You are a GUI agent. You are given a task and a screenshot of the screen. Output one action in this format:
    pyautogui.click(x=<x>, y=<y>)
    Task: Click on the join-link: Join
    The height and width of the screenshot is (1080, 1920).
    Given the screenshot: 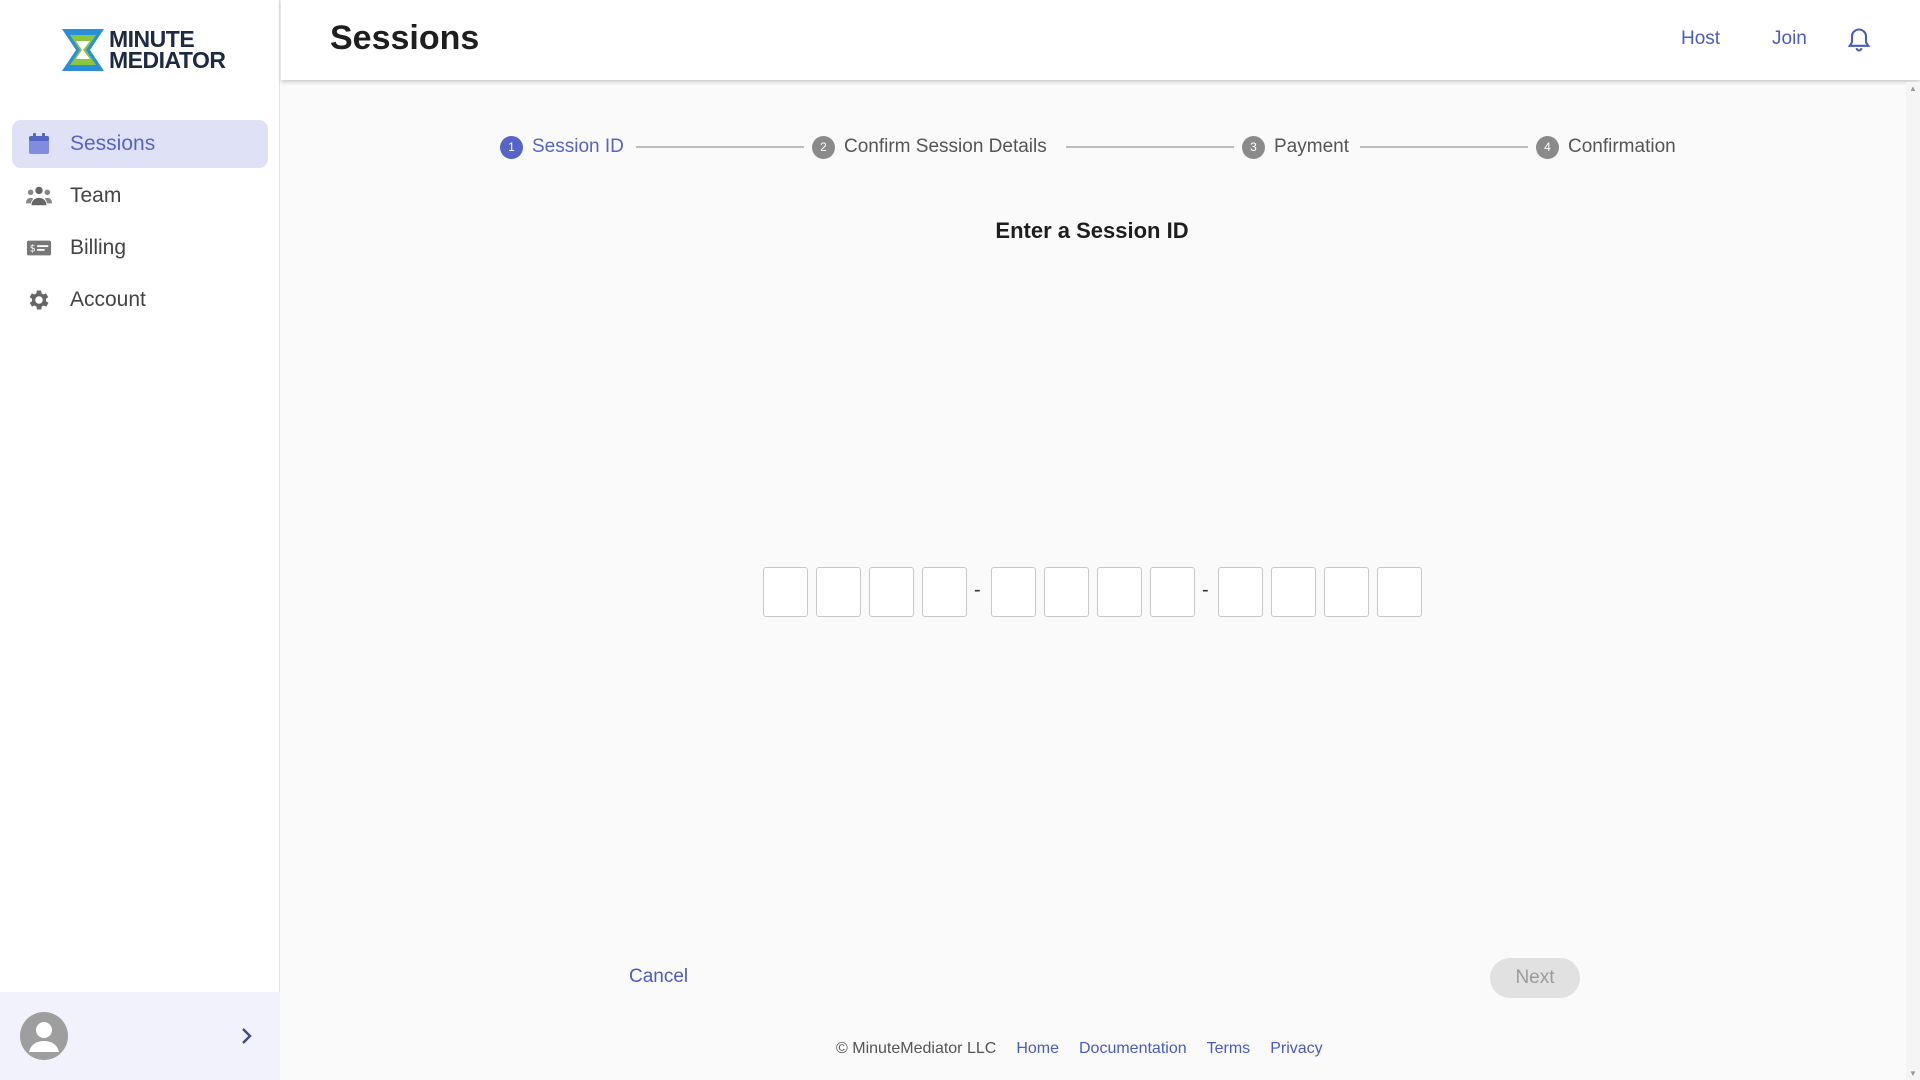 What is the action you would take?
    pyautogui.click(x=1789, y=39)
    